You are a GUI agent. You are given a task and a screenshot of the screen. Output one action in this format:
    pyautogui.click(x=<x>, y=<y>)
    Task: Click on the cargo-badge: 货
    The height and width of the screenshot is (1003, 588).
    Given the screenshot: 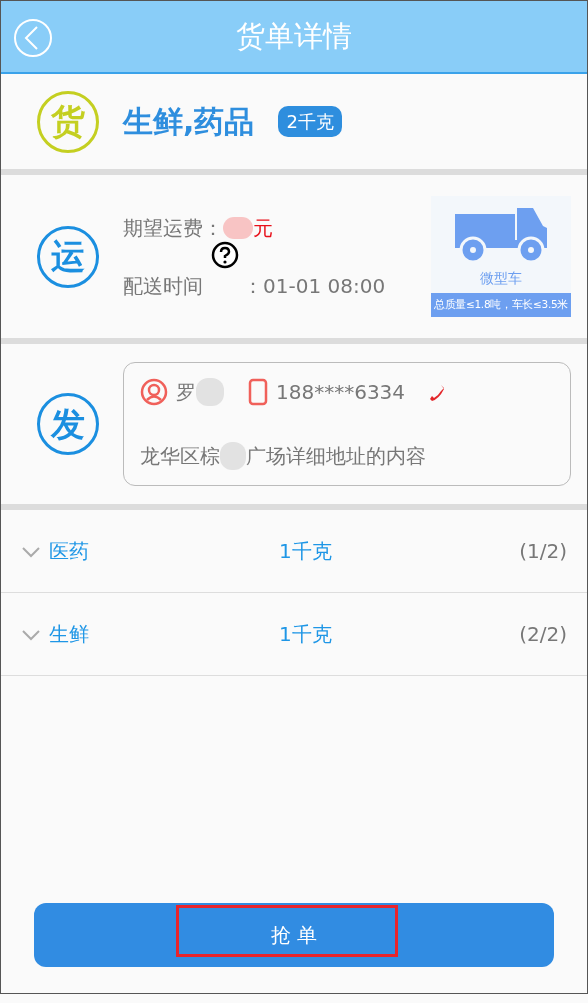 What is the action you would take?
    pyautogui.click(x=68, y=121)
    